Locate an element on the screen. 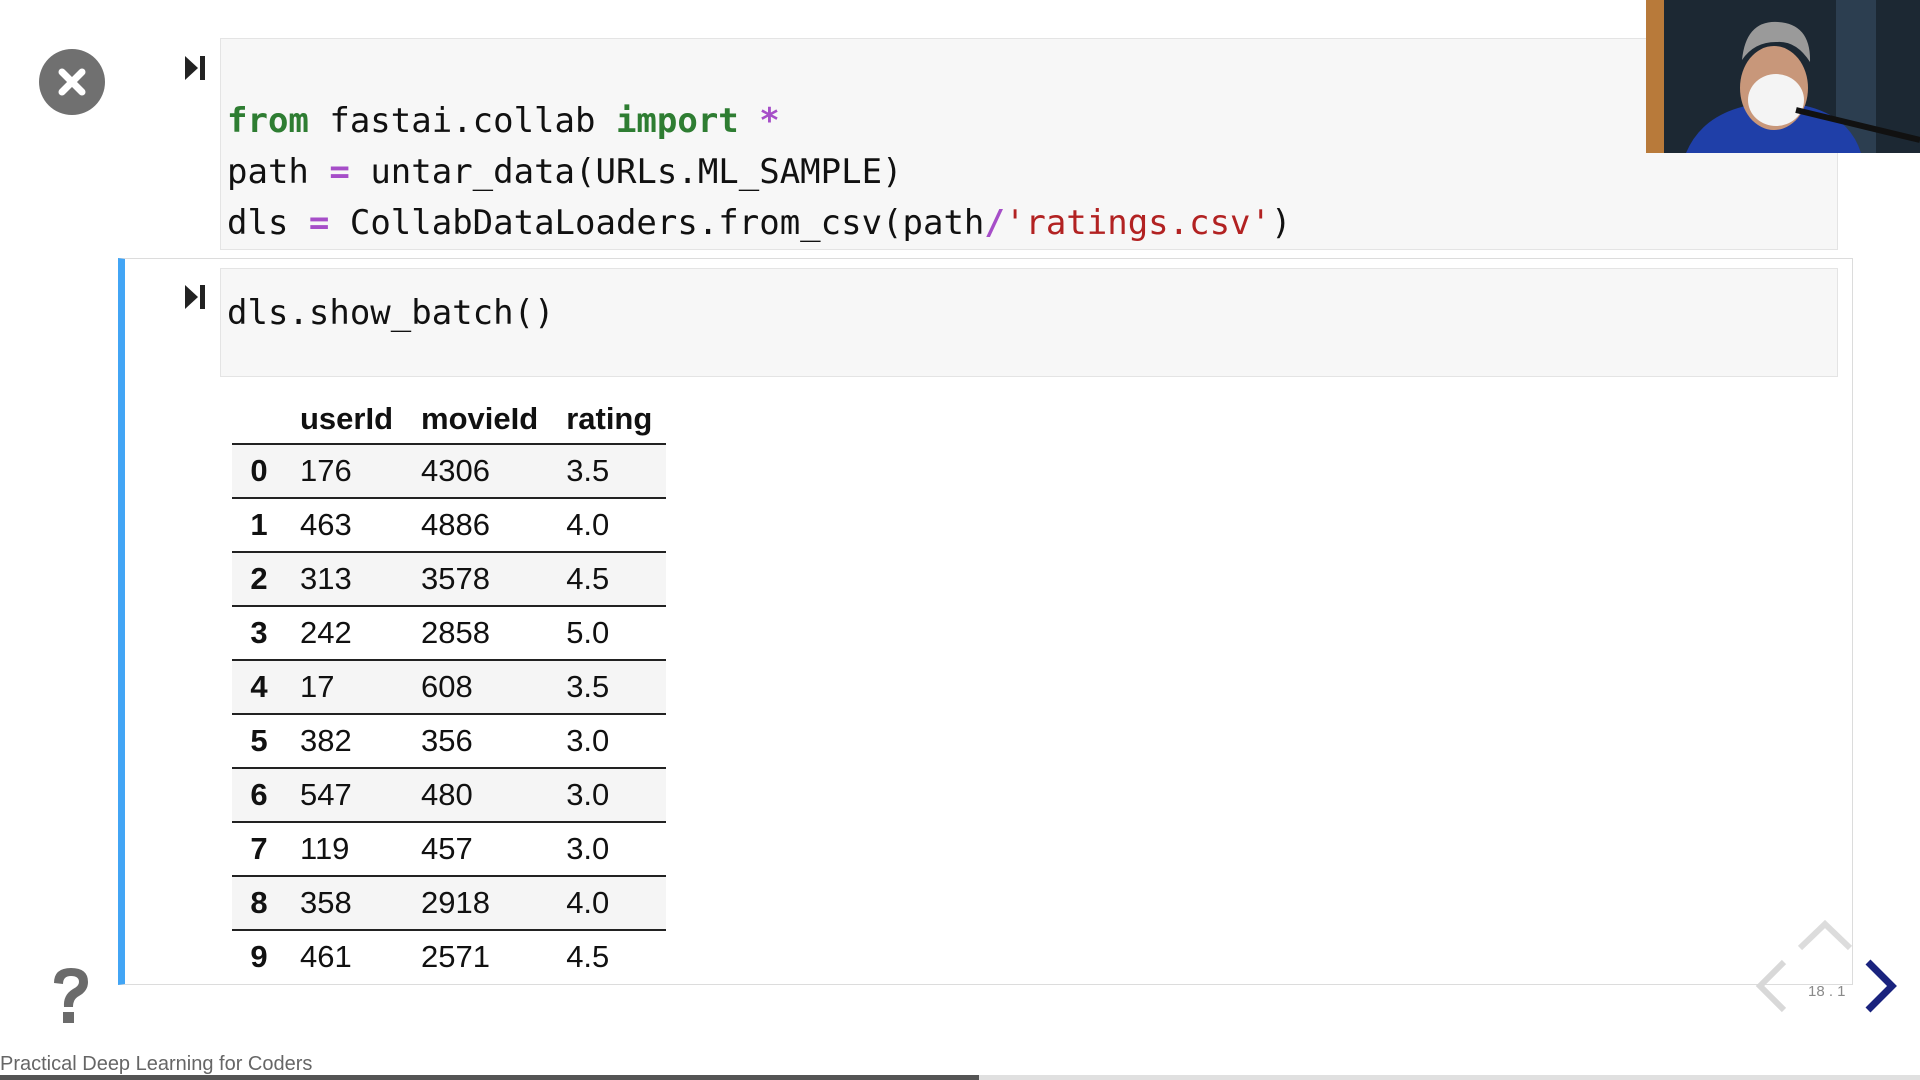 The image size is (1920, 1080). progress-fill is located at coordinates (490, 1077).